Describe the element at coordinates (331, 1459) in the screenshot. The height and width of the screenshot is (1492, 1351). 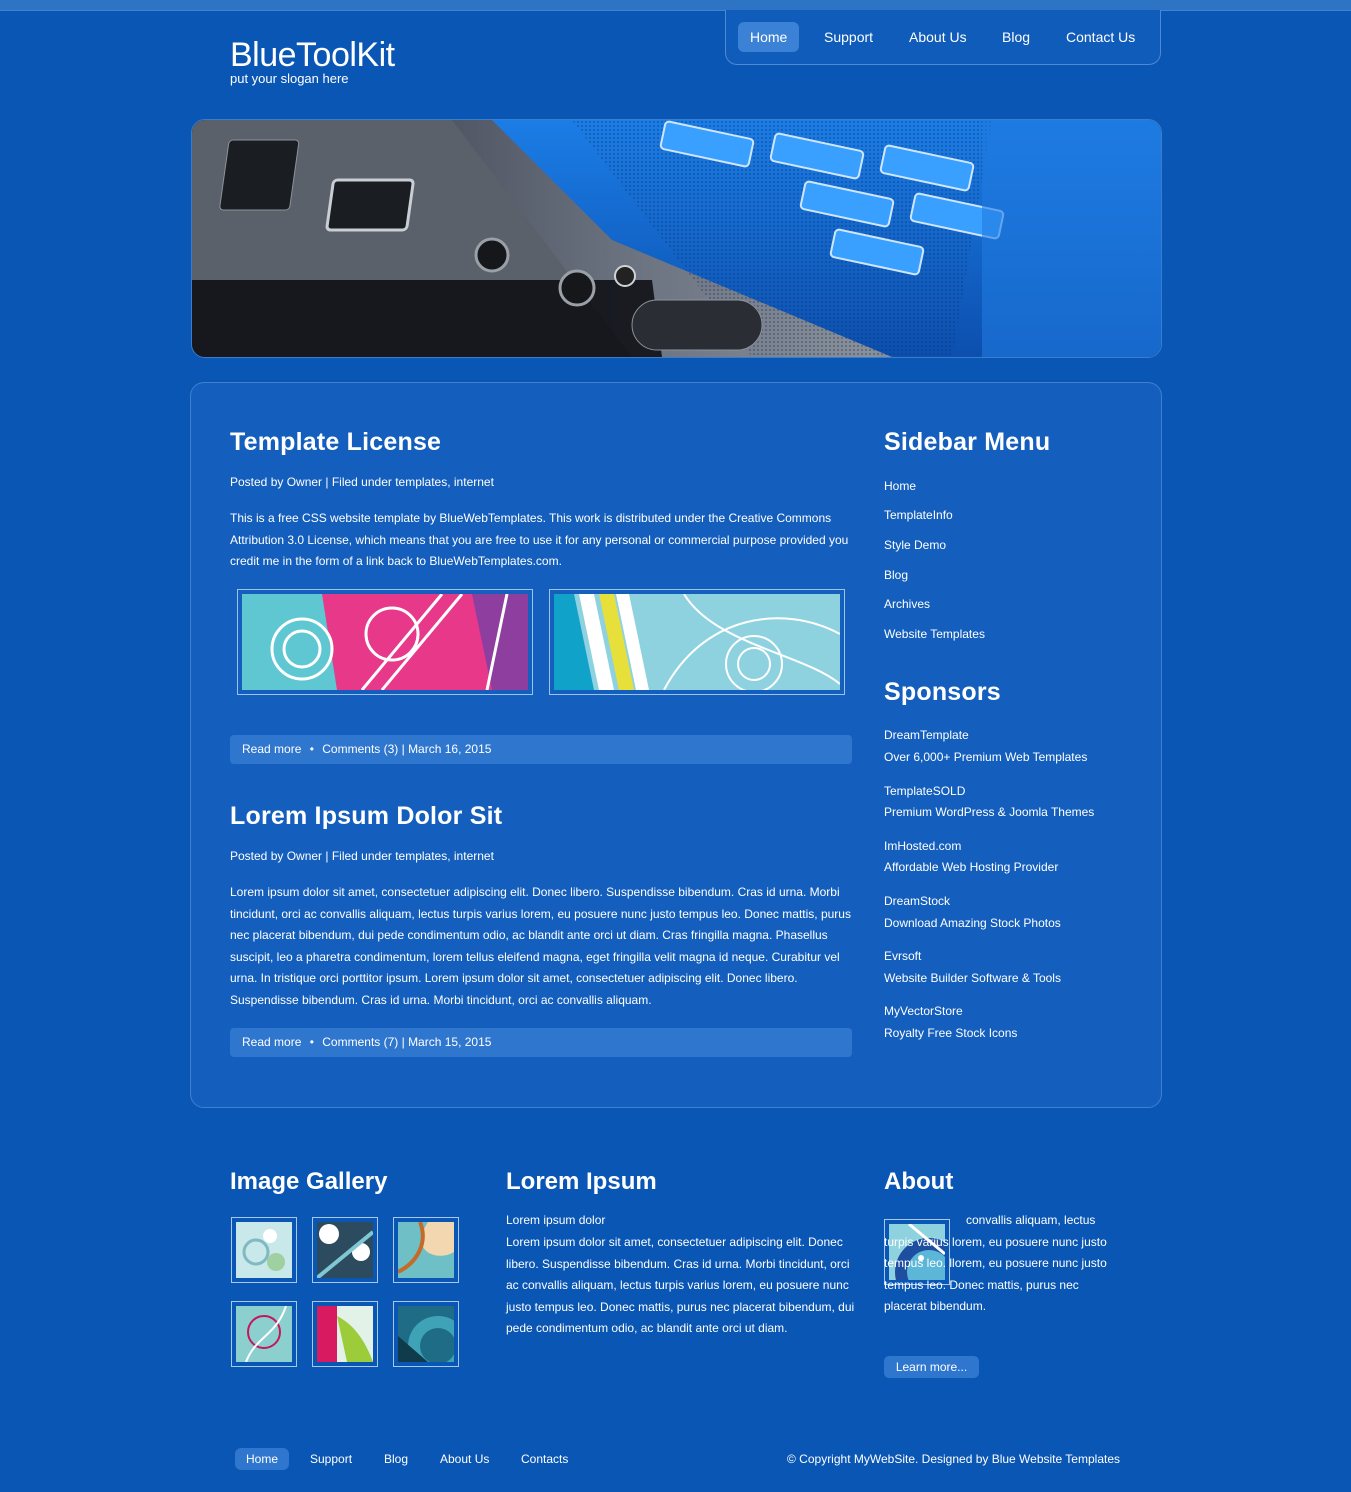
I see `footer-nav-support: Support` at that location.